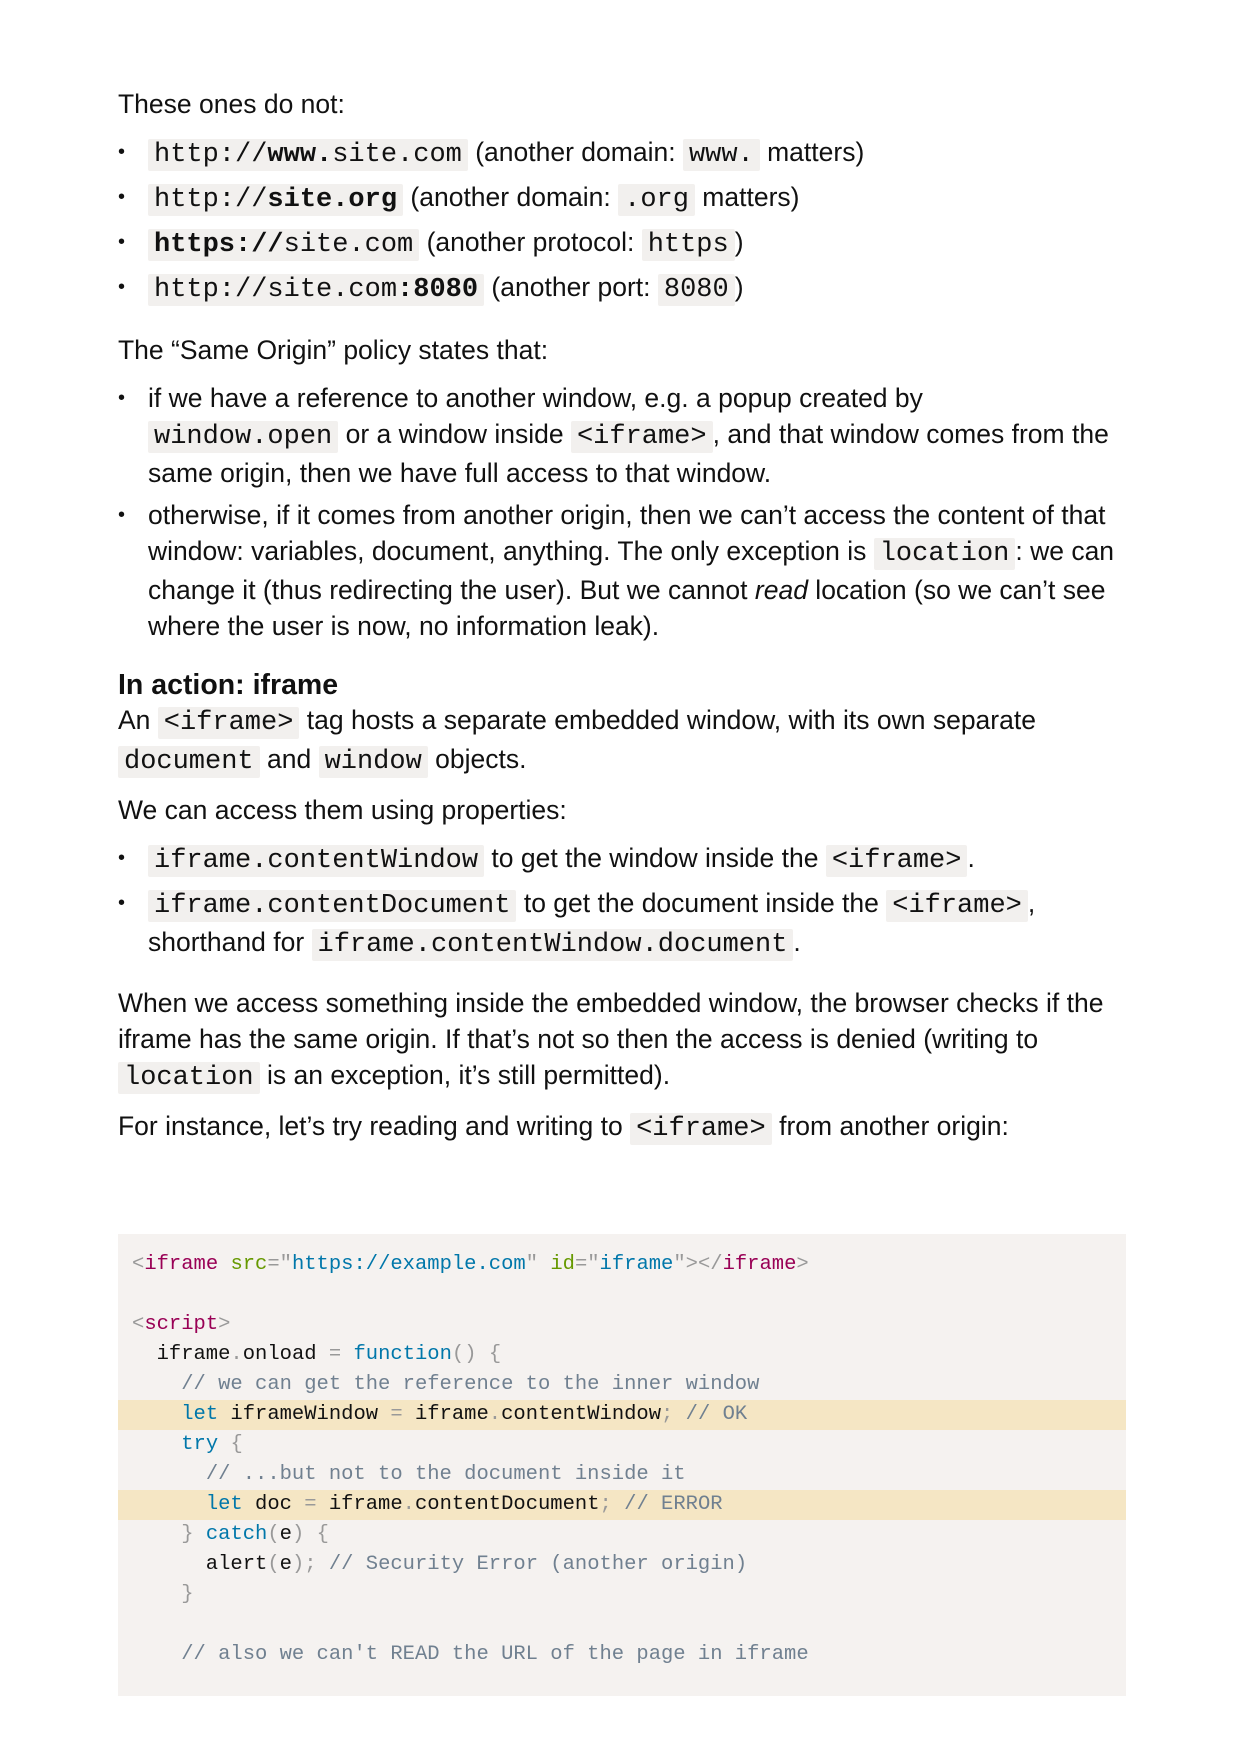 Image resolution: width=1240 pixels, height=1754 pixels. Describe the element at coordinates (200, 1444) in the screenshot. I see `code-token: try` at that location.